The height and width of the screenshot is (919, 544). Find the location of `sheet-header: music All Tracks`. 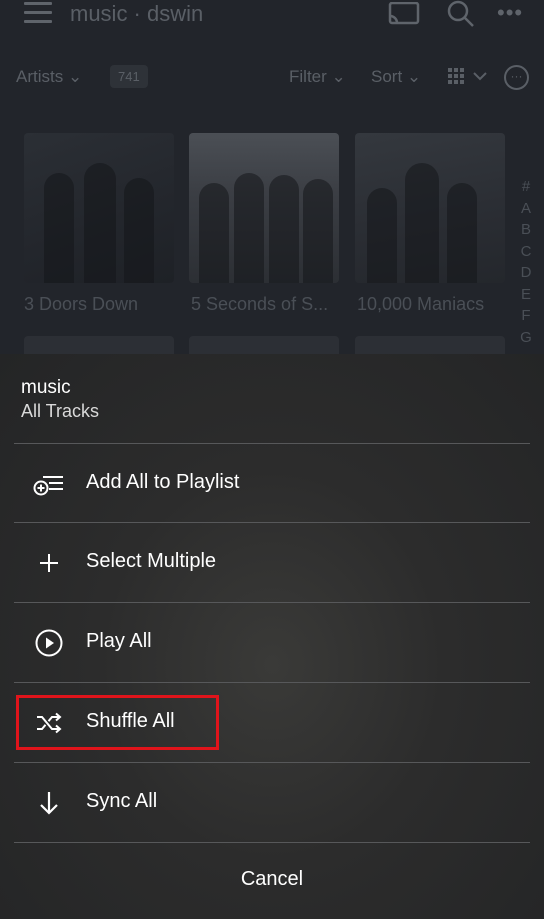

sheet-header: music All Tracks is located at coordinates (60, 400).